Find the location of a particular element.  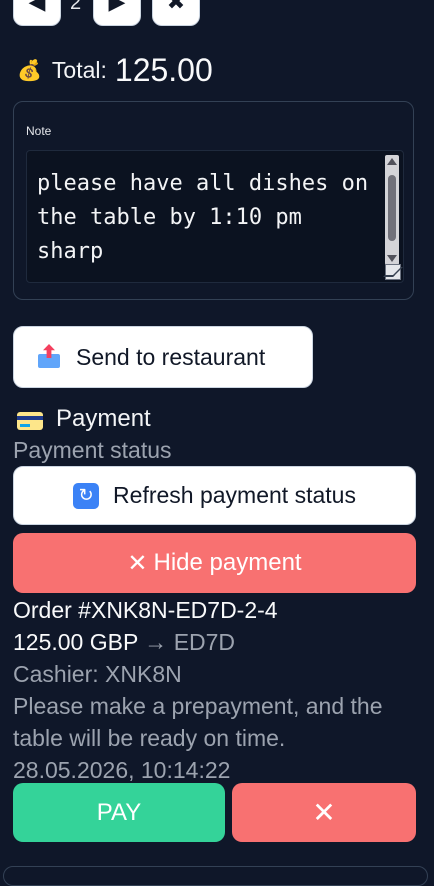

note-label: Note is located at coordinates (39, 131).